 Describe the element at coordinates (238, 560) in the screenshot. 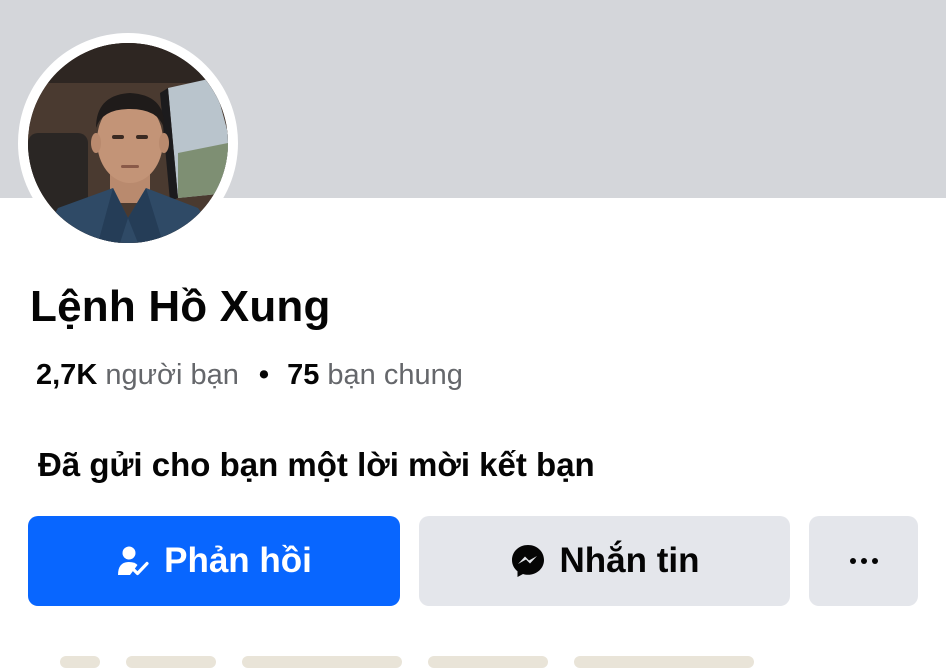

I see `respond-label: Phản hồi` at that location.